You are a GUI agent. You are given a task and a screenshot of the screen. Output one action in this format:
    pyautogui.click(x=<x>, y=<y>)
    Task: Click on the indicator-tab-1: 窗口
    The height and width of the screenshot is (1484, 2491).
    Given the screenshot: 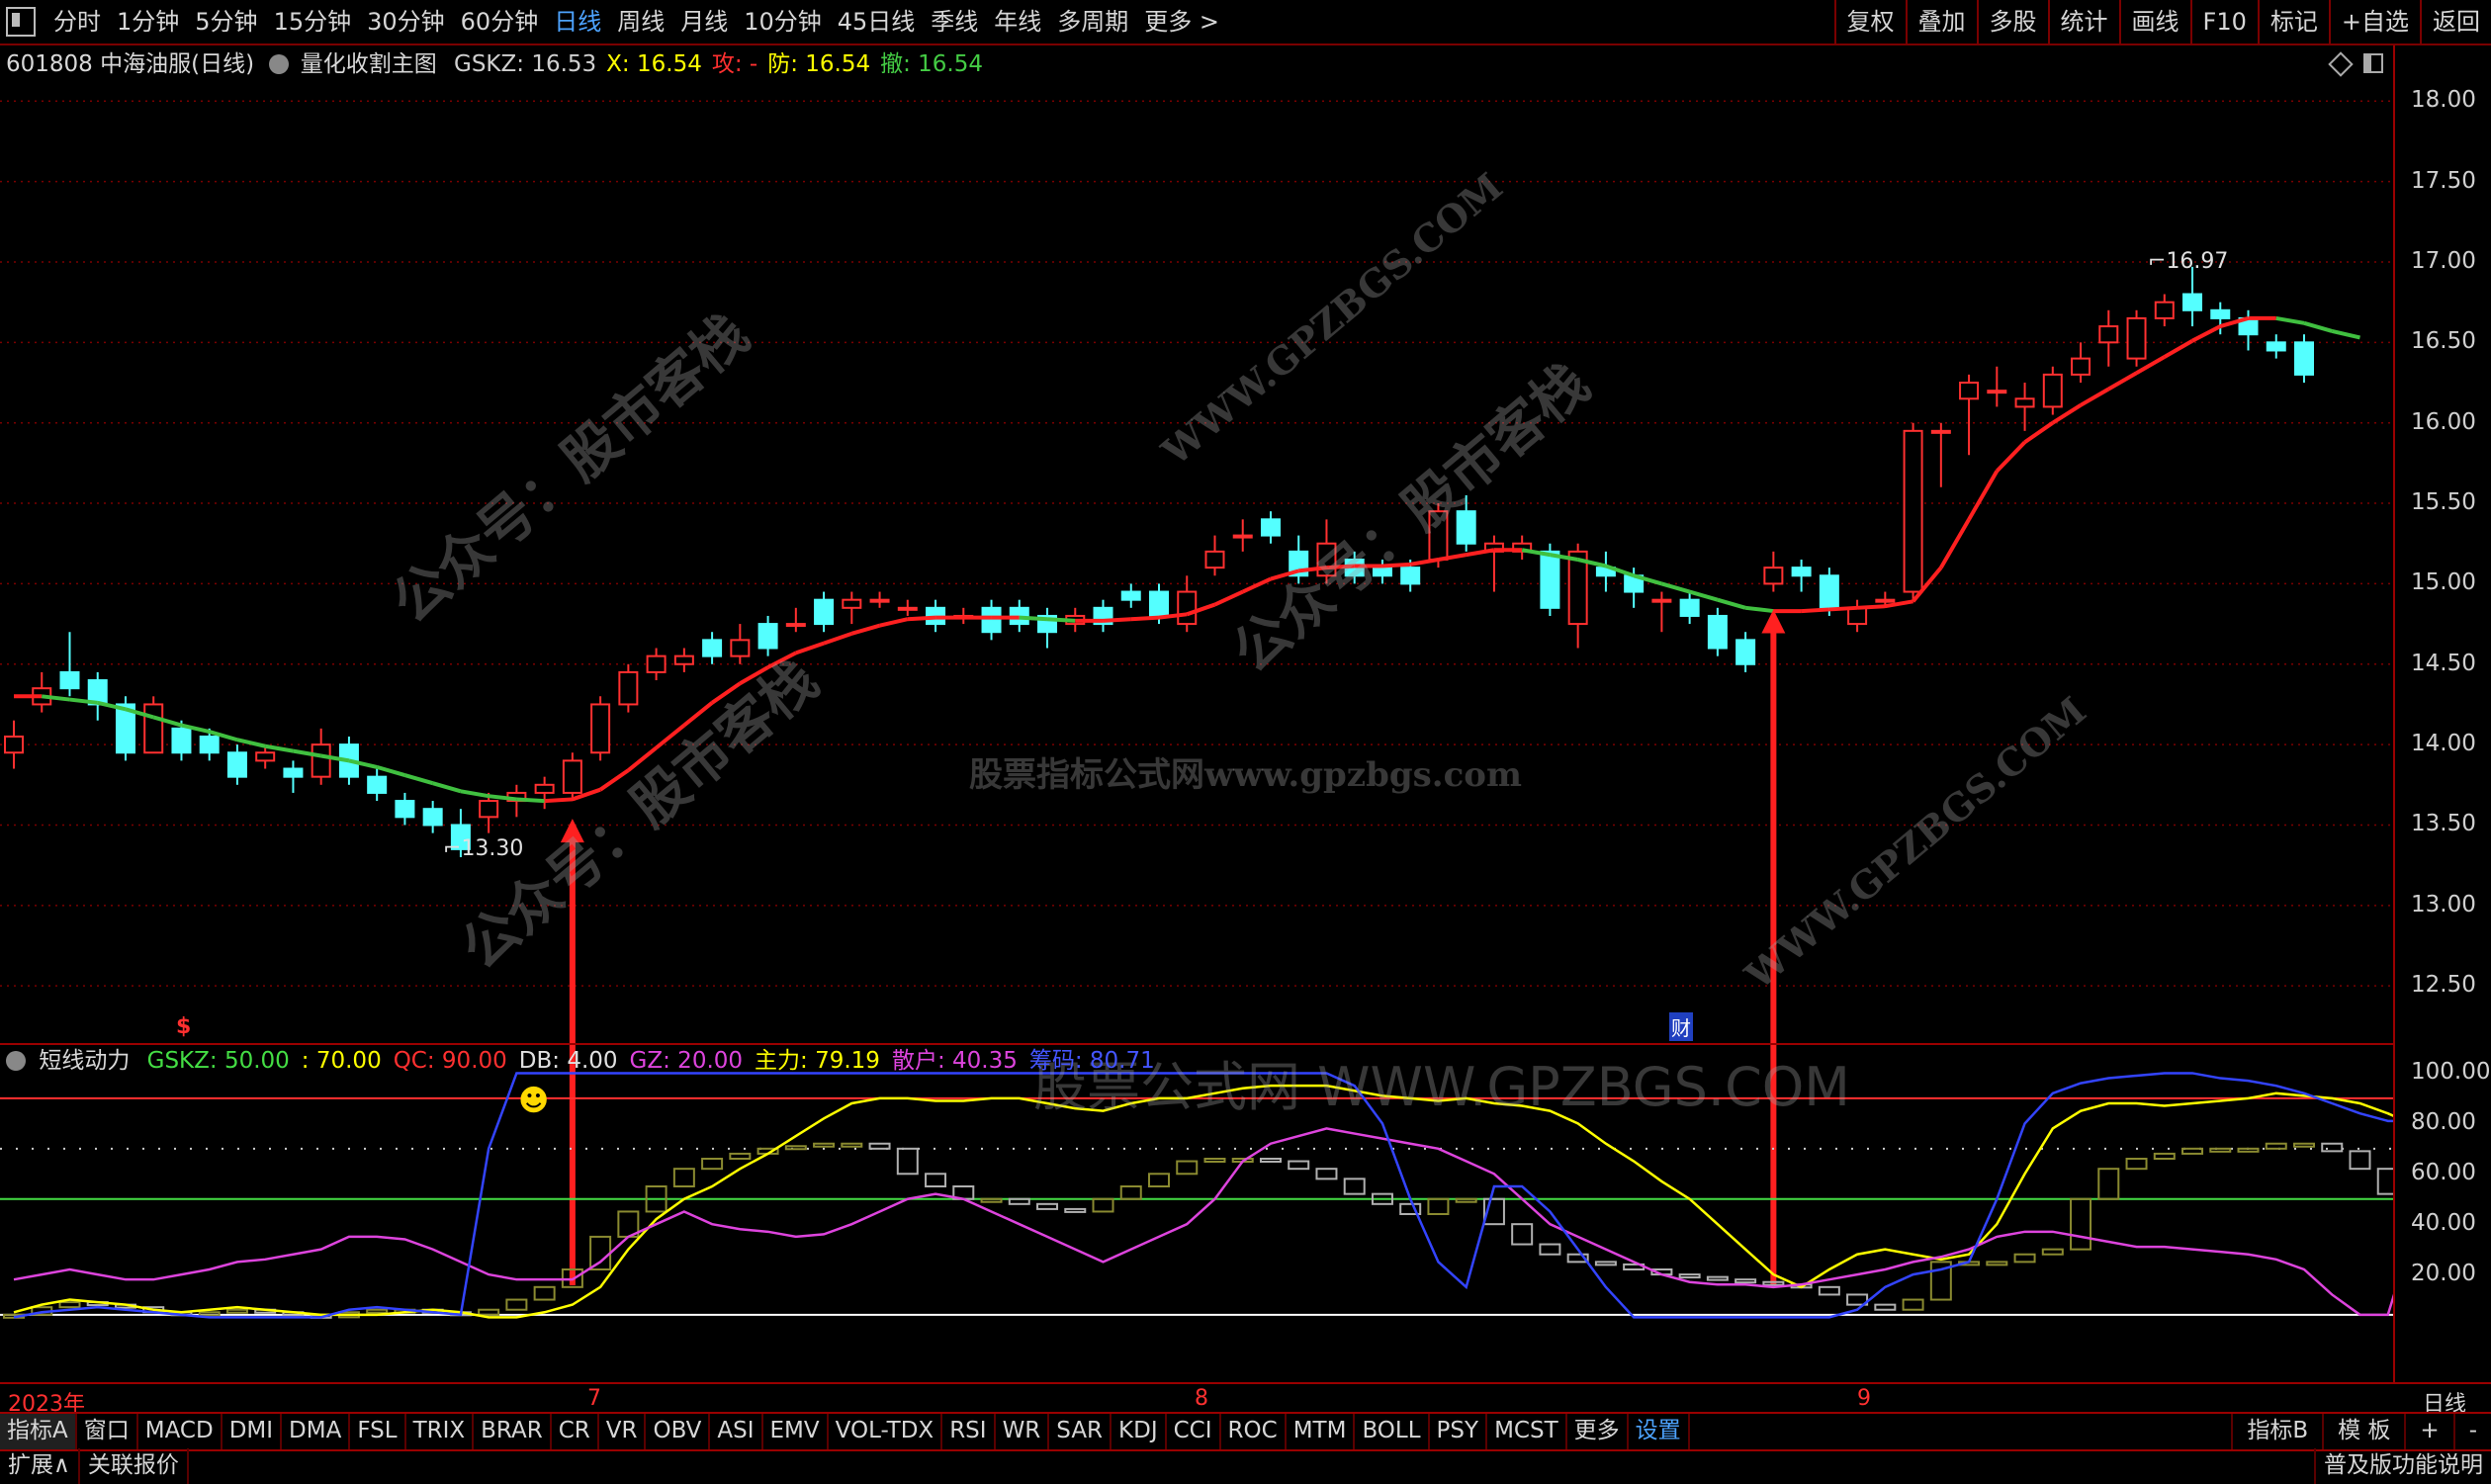 What is the action you would take?
    pyautogui.click(x=107, y=1431)
    